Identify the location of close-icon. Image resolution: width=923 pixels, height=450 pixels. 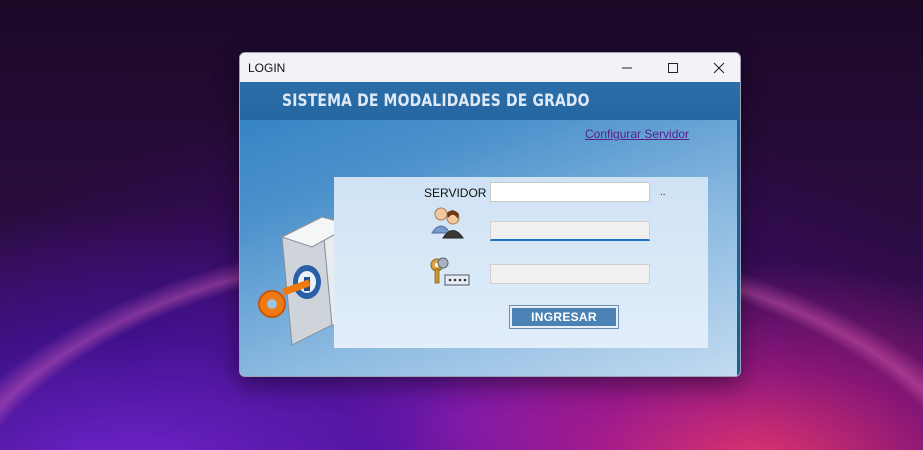
(719, 67).